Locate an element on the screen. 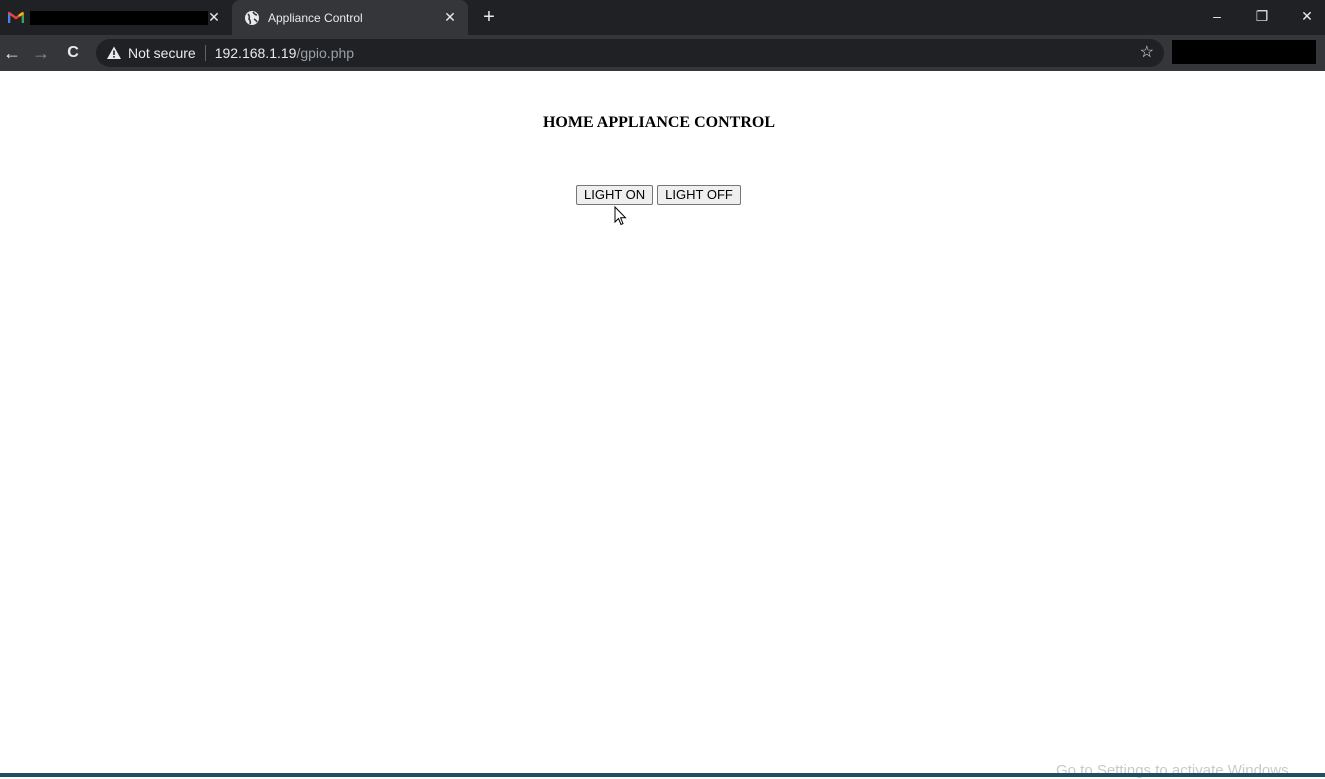  redacted-profile-area is located at coordinates (1244, 52).